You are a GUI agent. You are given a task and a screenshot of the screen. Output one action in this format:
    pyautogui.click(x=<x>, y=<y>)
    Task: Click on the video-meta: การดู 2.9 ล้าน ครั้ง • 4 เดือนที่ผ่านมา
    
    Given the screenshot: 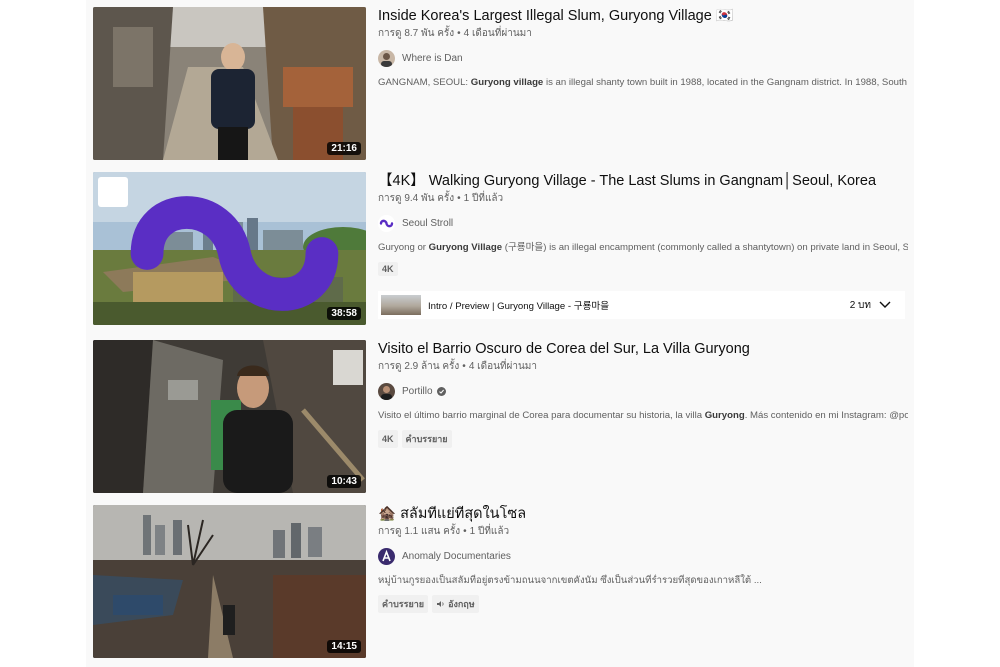 What is the action you would take?
    pyautogui.click(x=458, y=366)
    